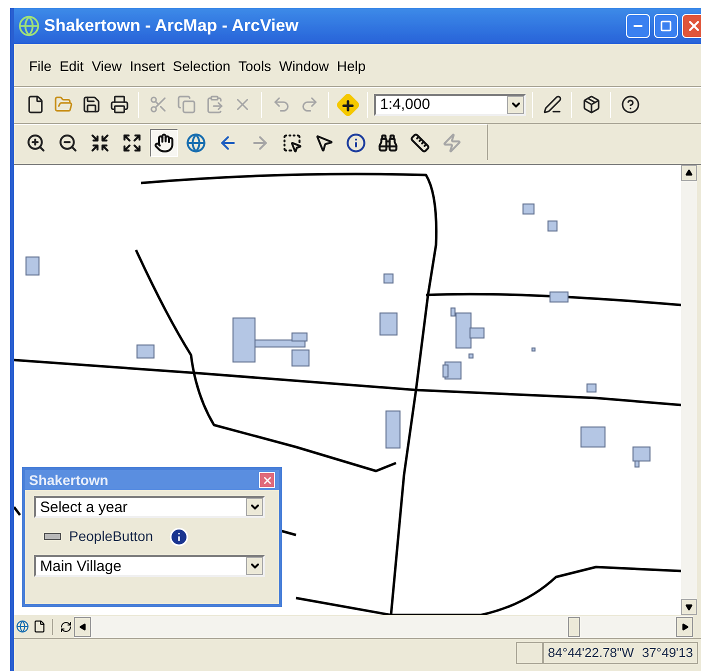 The image size is (701, 671). I want to click on latitude-text: 37°49'13, so click(667, 653).